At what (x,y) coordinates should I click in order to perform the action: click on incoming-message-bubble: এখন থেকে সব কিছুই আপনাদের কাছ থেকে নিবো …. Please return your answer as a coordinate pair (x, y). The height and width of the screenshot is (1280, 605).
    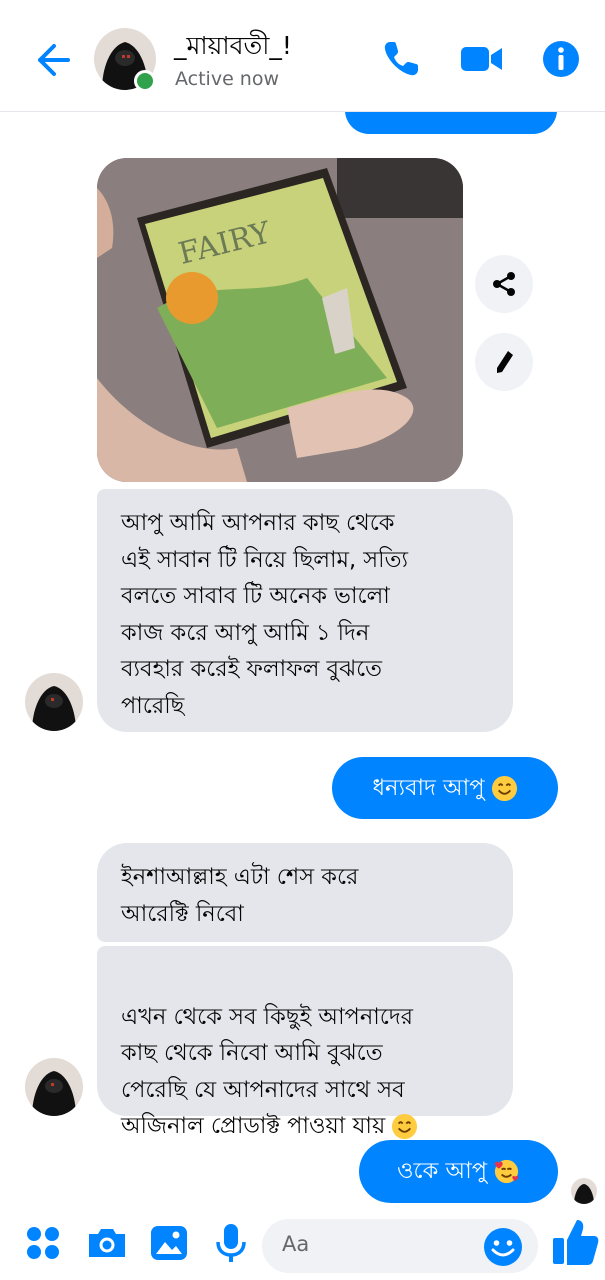
    Looking at the image, I should click on (305, 1043).